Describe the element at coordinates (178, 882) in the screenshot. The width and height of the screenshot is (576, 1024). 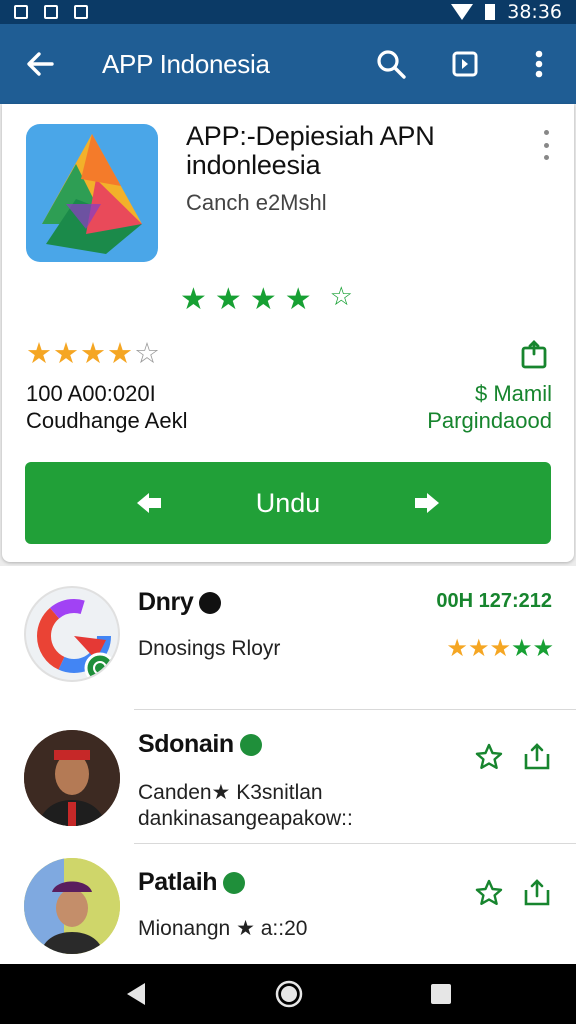
I see `list-item-name: Patlaih` at that location.